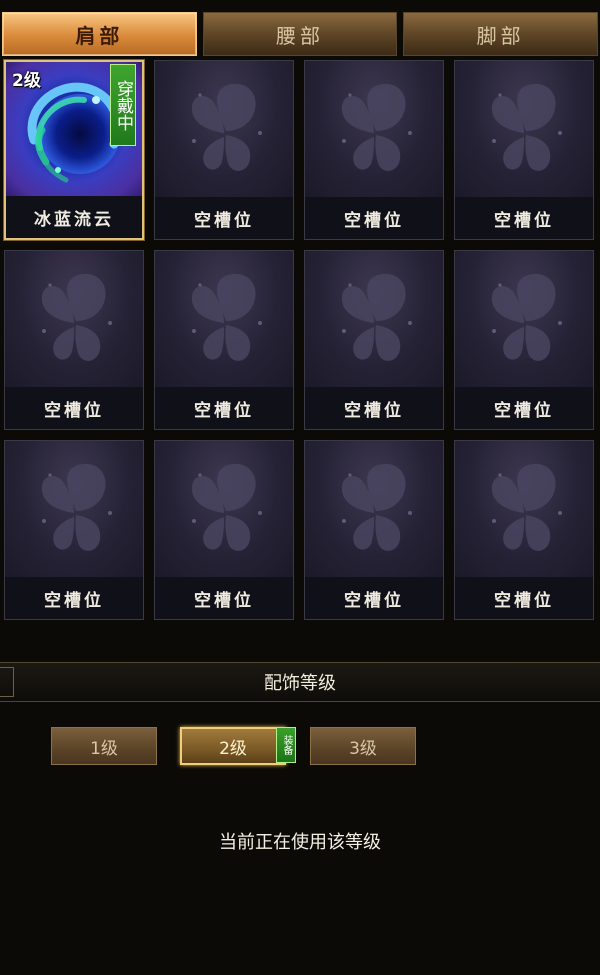  Describe the element at coordinates (7, 682) in the screenshot. I see `header-ornament` at that location.